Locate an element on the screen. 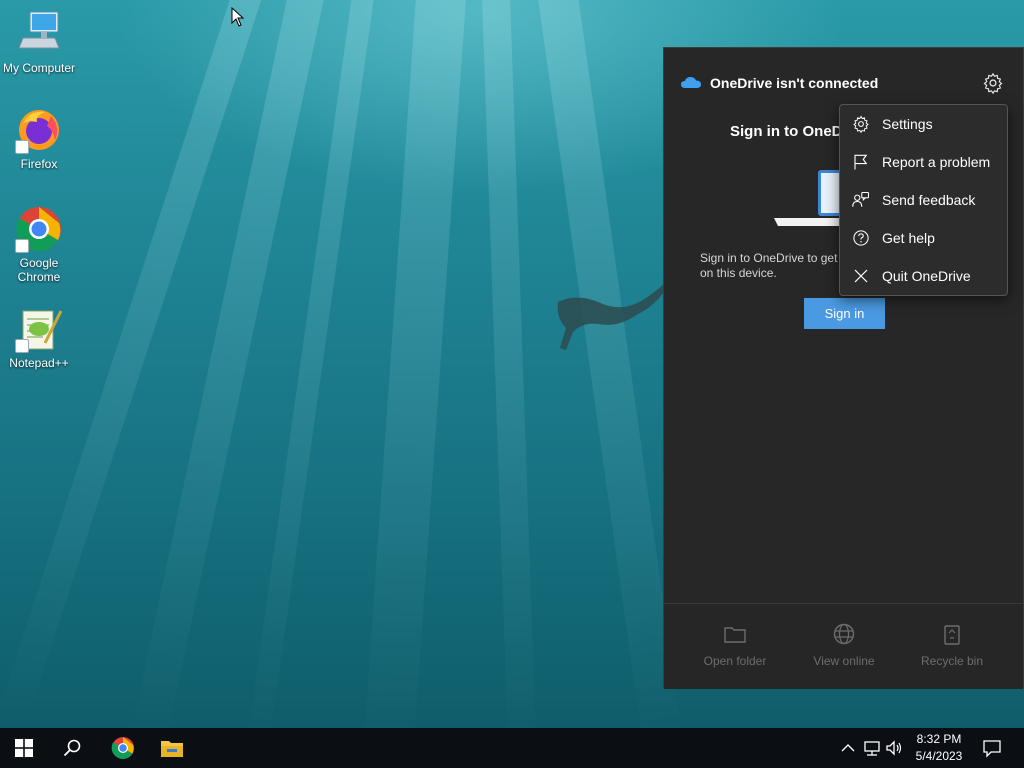 This screenshot has width=1024, height=768. desktop-icon-google-chrome: Google Chrome is located at coordinates (39, 244).